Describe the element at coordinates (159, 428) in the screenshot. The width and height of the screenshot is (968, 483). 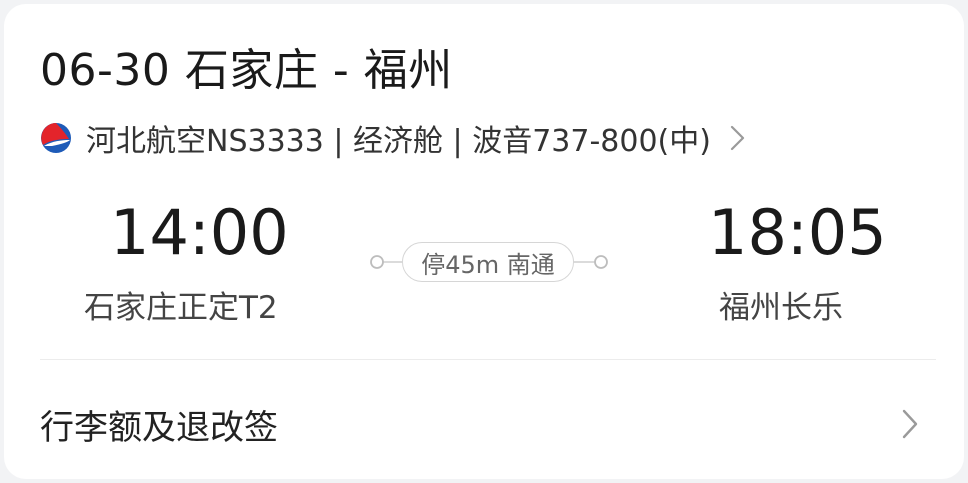
I see `baggage-policy-label: 行李额及退改签` at that location.